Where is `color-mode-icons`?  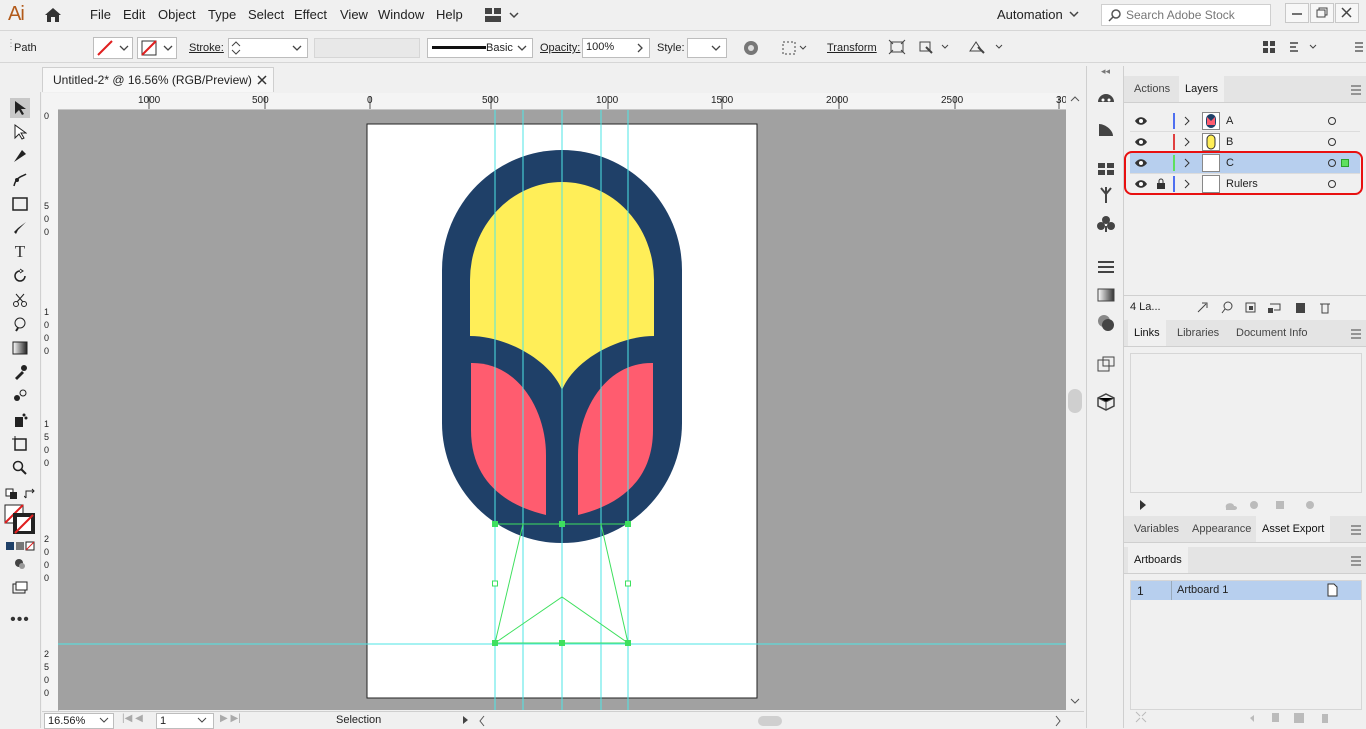 color-mode-icons is located at coordinates (21, 545).